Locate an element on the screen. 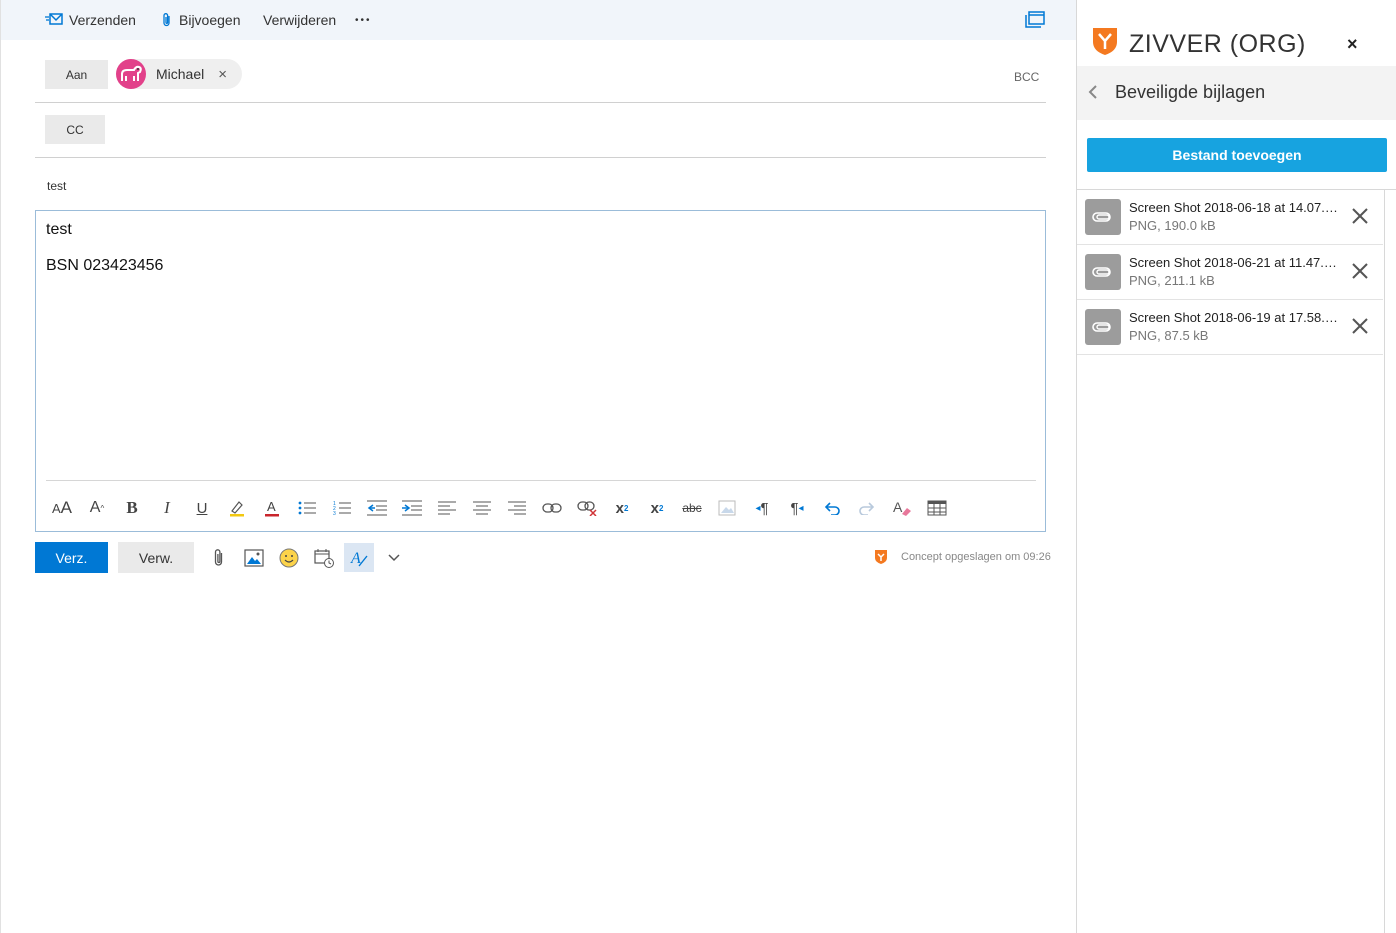 This screenshot has width=1396, height=933. body-line: BSN 023423456 is located at coordinates (105, 265).